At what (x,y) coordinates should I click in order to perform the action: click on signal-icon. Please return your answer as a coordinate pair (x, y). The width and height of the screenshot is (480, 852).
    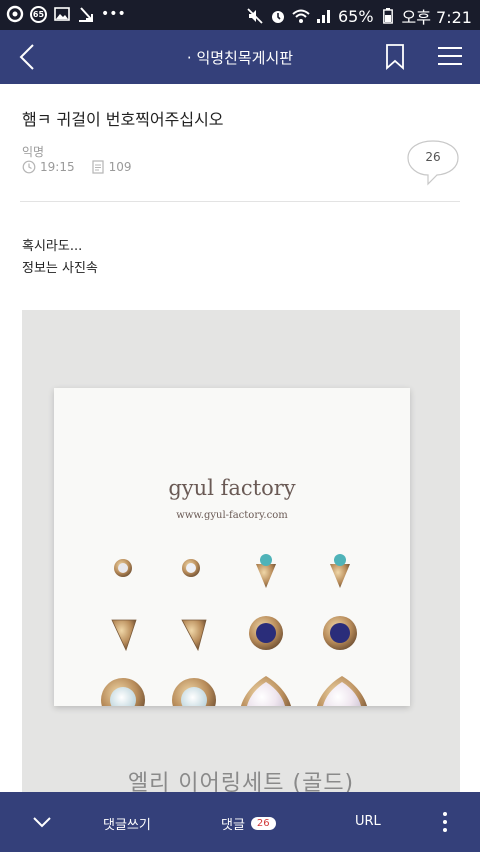
    Looking at the image, I should click on (324, 16).